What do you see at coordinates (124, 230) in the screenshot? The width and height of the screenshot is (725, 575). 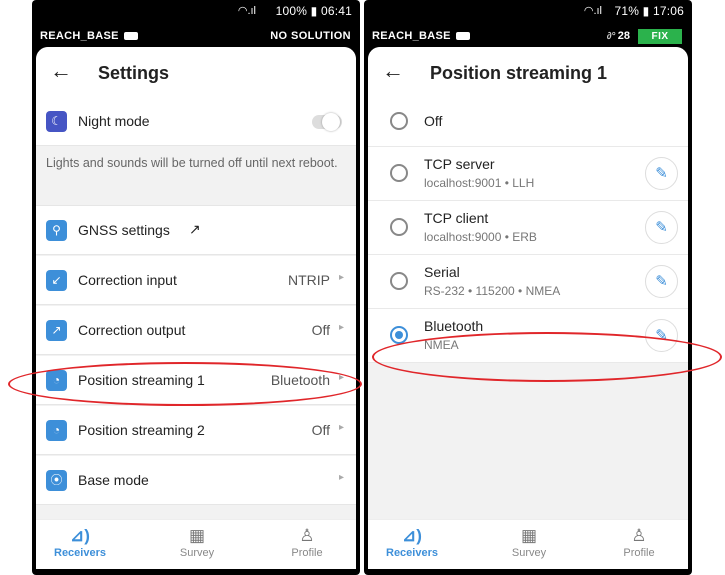 I see `settings-row-label: GNSS settings` at bounding box center [124, 230].